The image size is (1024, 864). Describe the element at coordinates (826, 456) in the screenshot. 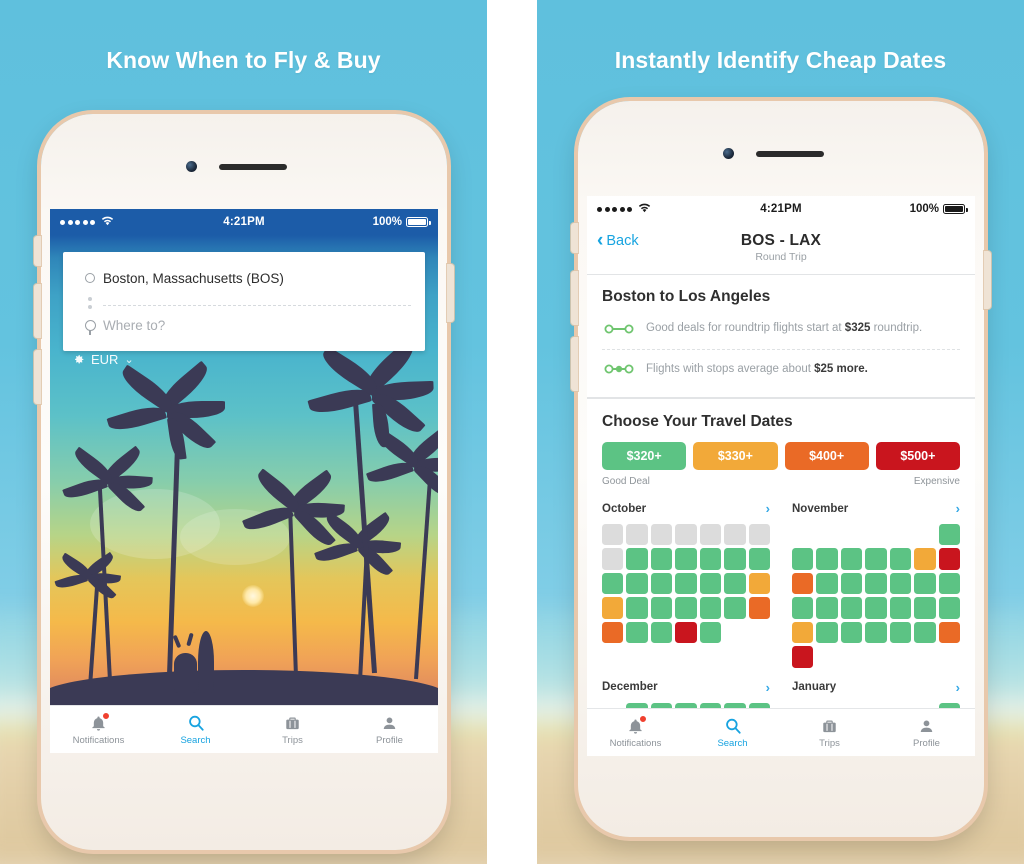

I see `legend-chip: $400+` at that location.